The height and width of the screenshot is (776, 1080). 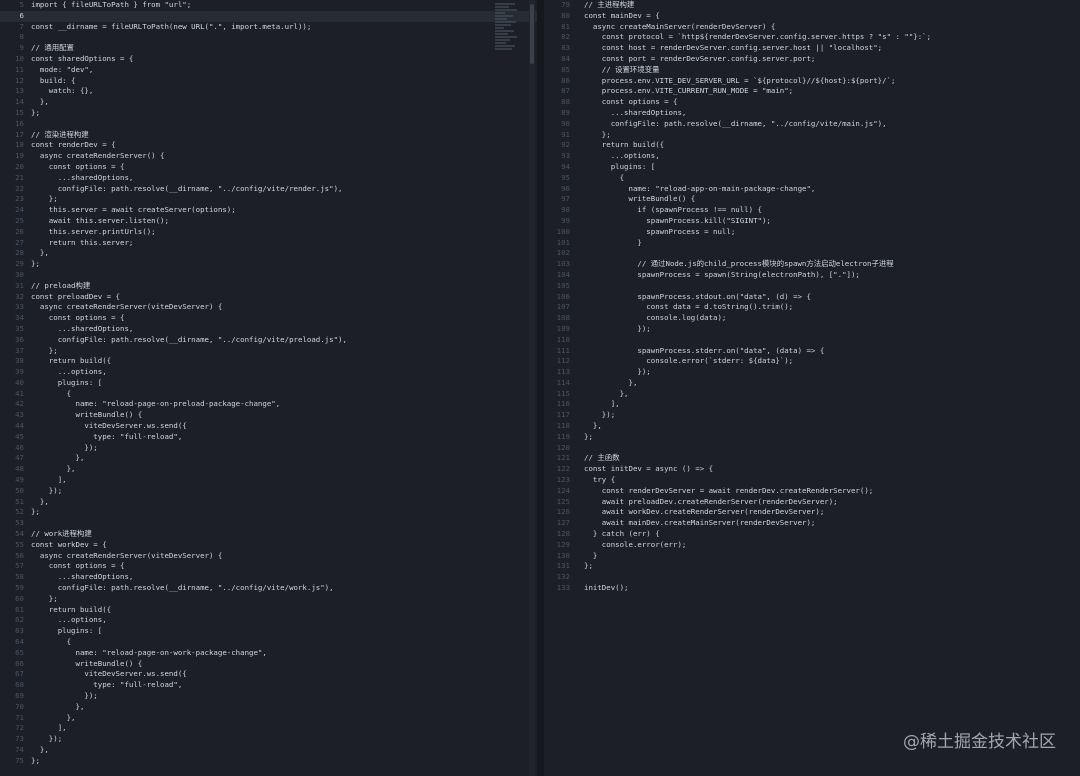 I want to click on code-line: 6, so click(x=268, y=16).